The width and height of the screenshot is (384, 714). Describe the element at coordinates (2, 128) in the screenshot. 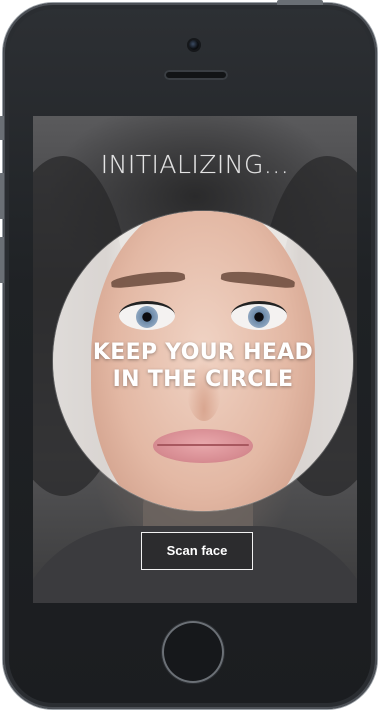

I see `mute-switch` at that location.